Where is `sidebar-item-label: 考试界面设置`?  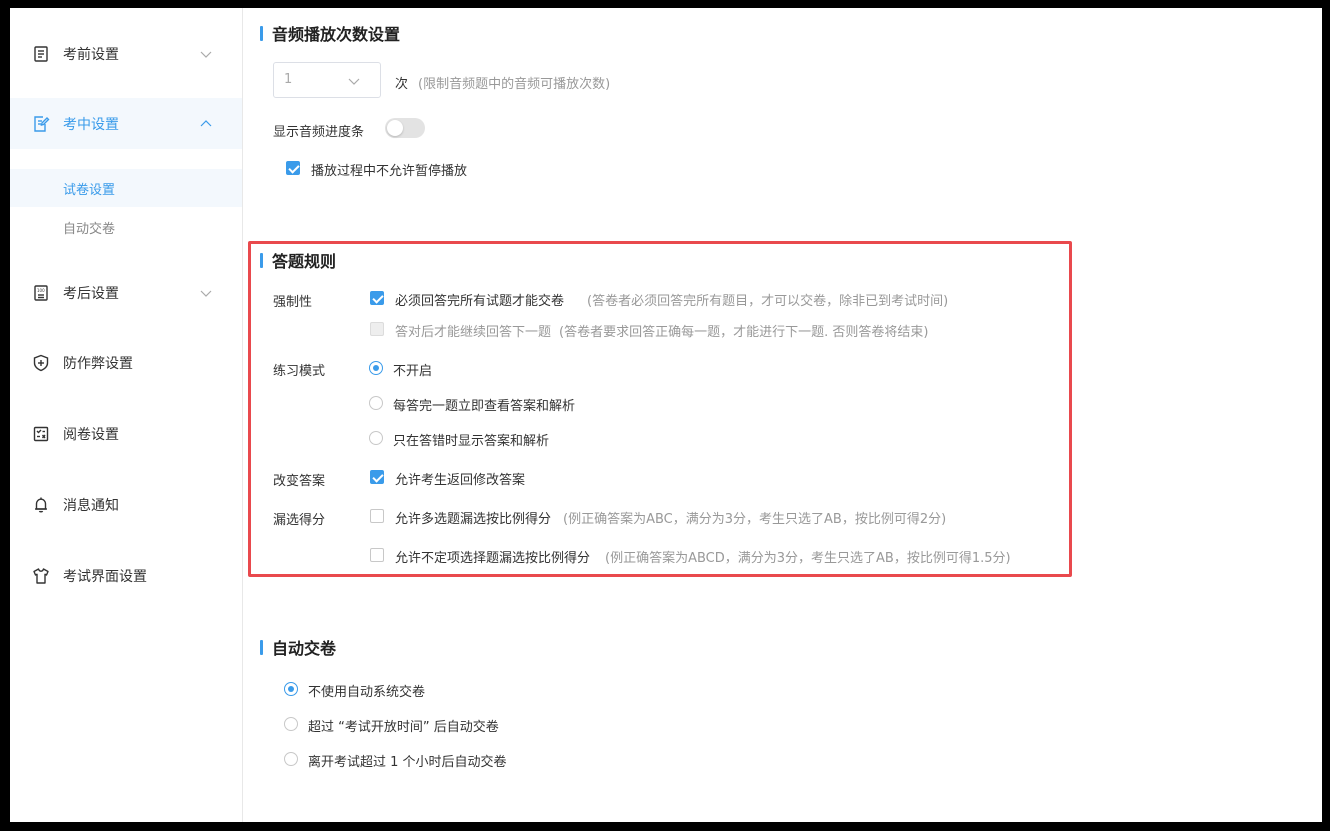
sidebar-item-label: 考试界面设置 is located at coordinates (105, 576).